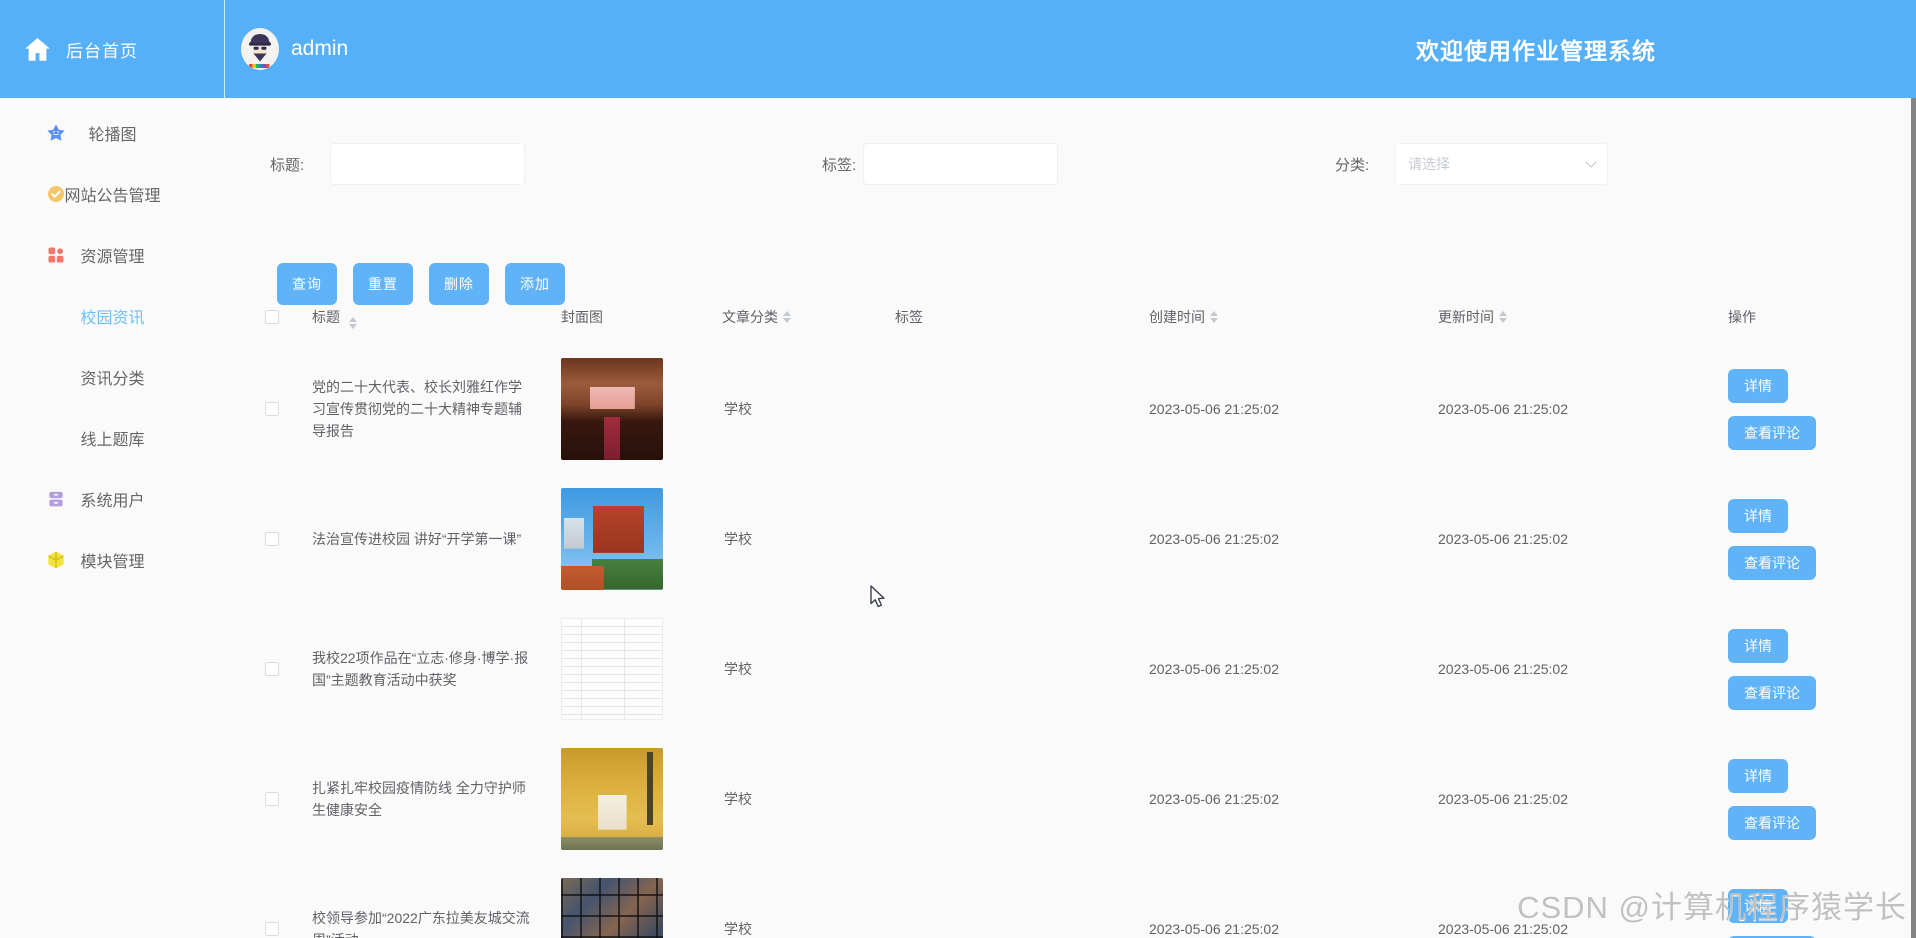 This screenshot has width=1916, height=938. I want to click on column-header-actions: 操作, so click(1791, 317).